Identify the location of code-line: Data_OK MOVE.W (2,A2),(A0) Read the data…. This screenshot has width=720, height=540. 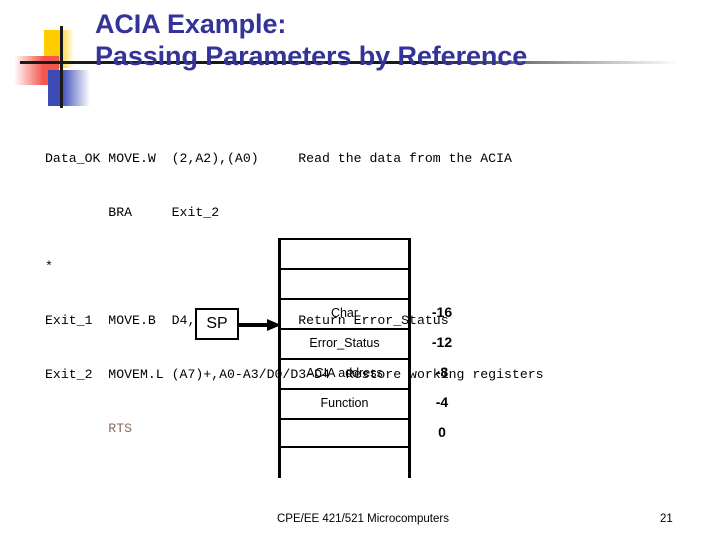
(278, 158).